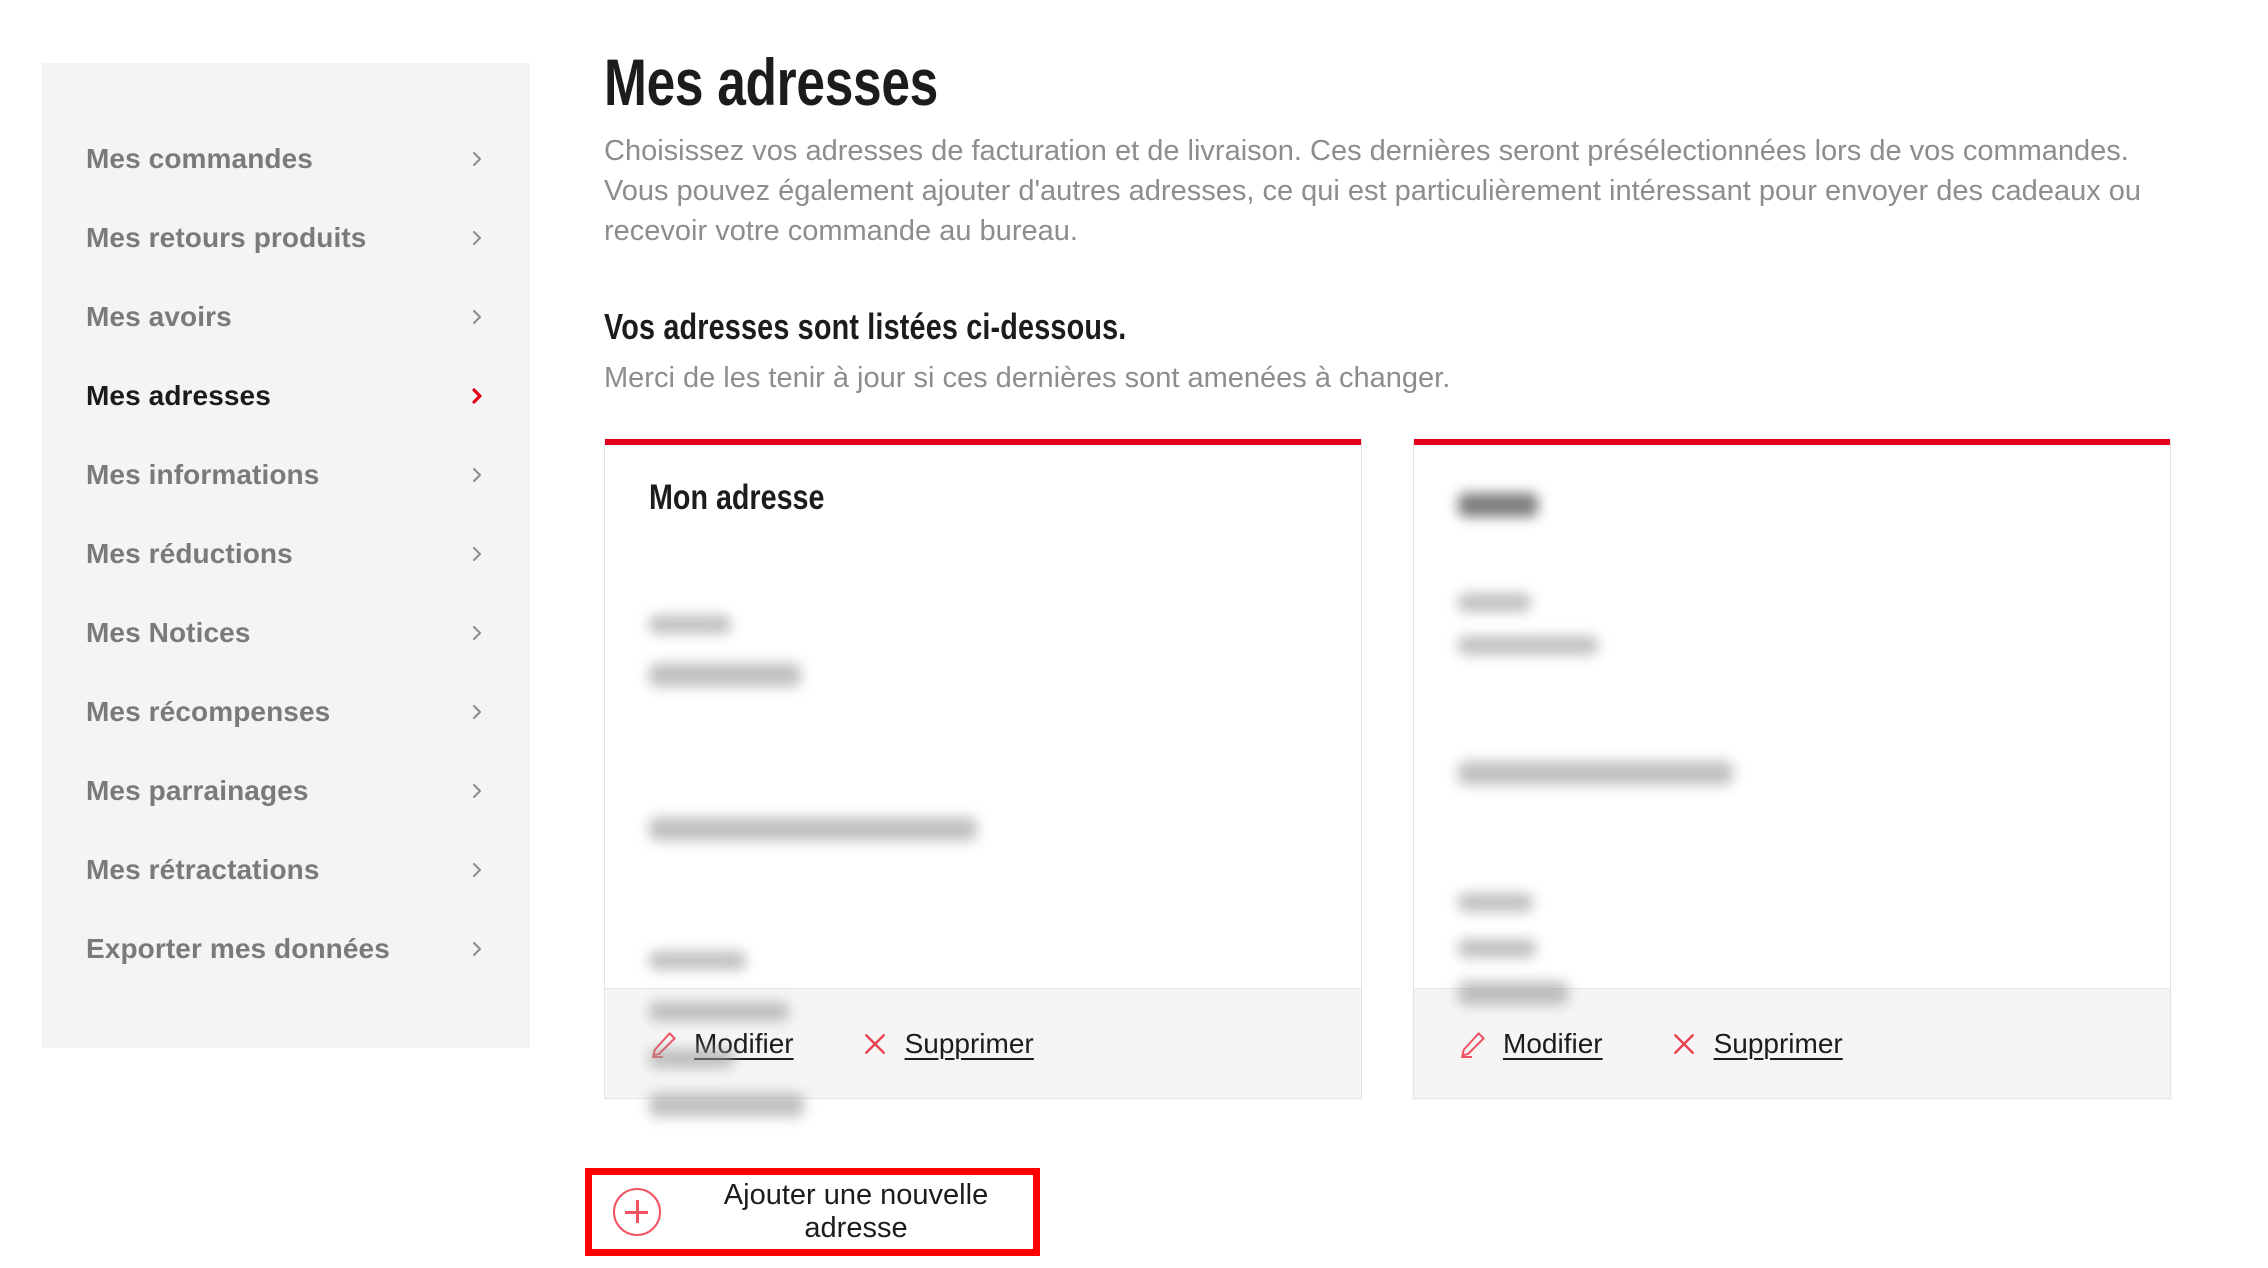 The image size is (2268, 1268). What do you see at coordinates (737, 498) in the screenshot?
I see `address-card-title: Mon adresse` at bounding box center [737, 498].